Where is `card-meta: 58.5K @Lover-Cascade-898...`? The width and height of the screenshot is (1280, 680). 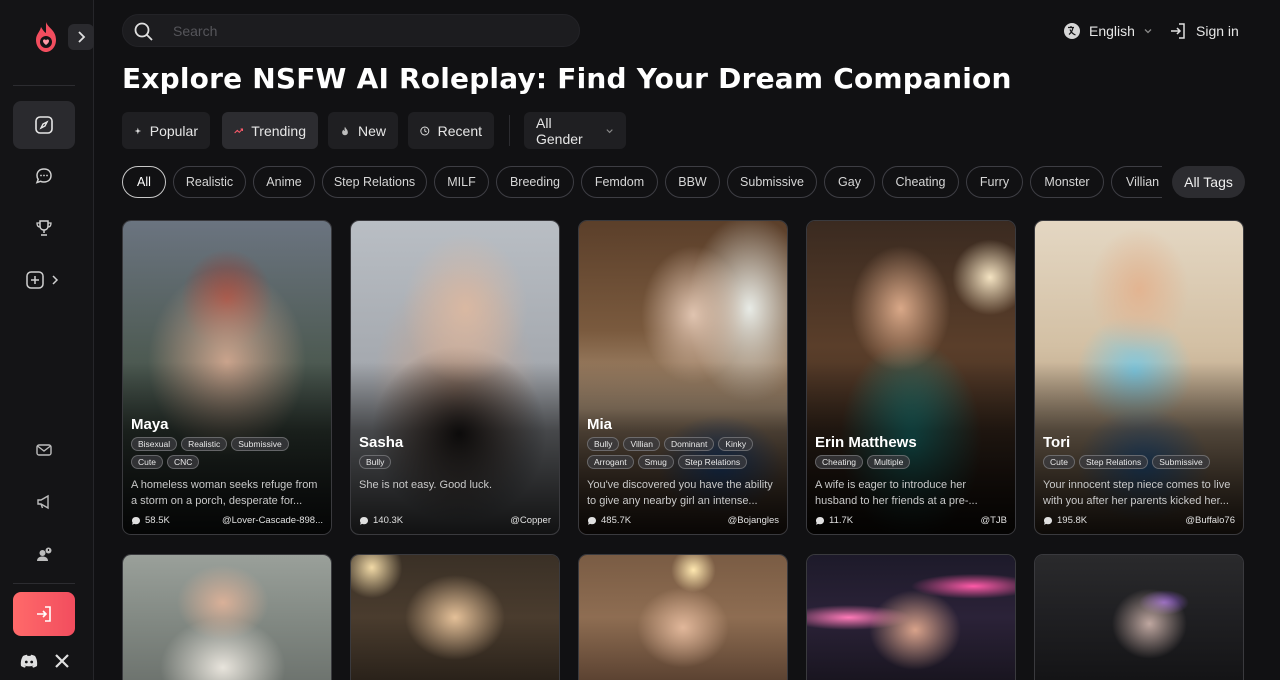
card-meta: 58.5K @Lover-Cascade-898... is located at coordinates (227, 520).